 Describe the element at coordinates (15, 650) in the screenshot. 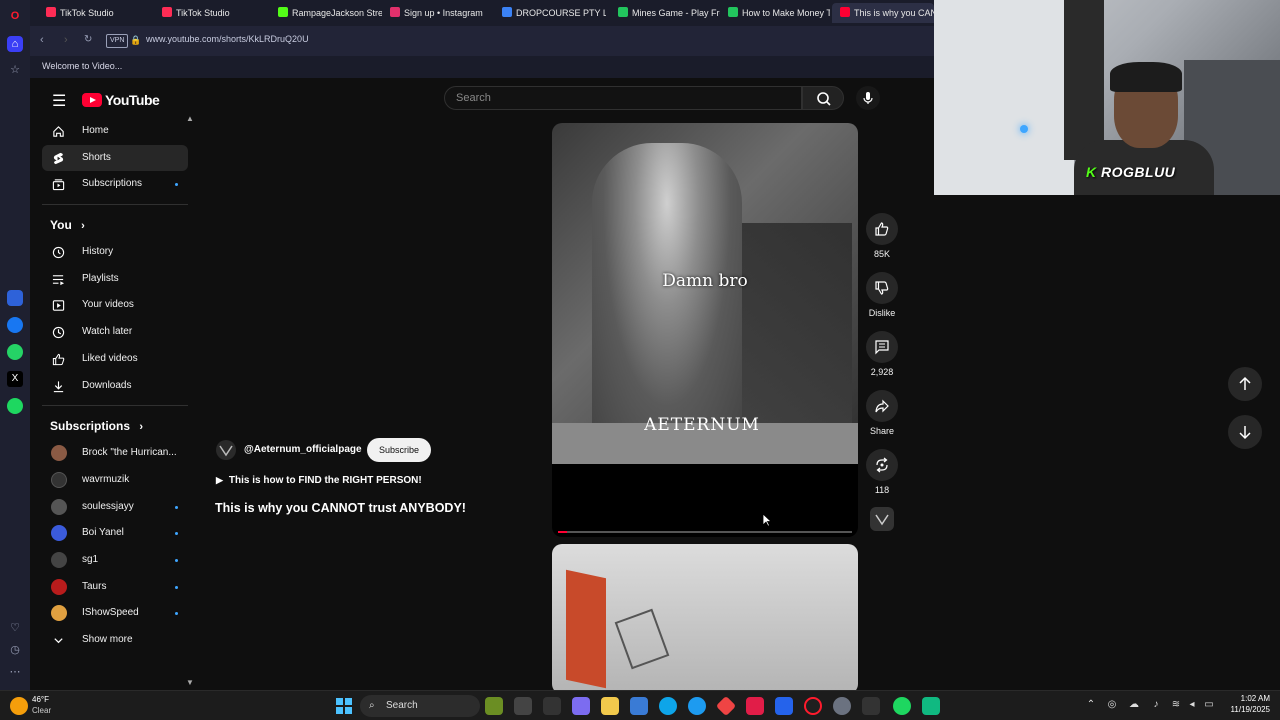

I see `history-icon: ◷` at that location.